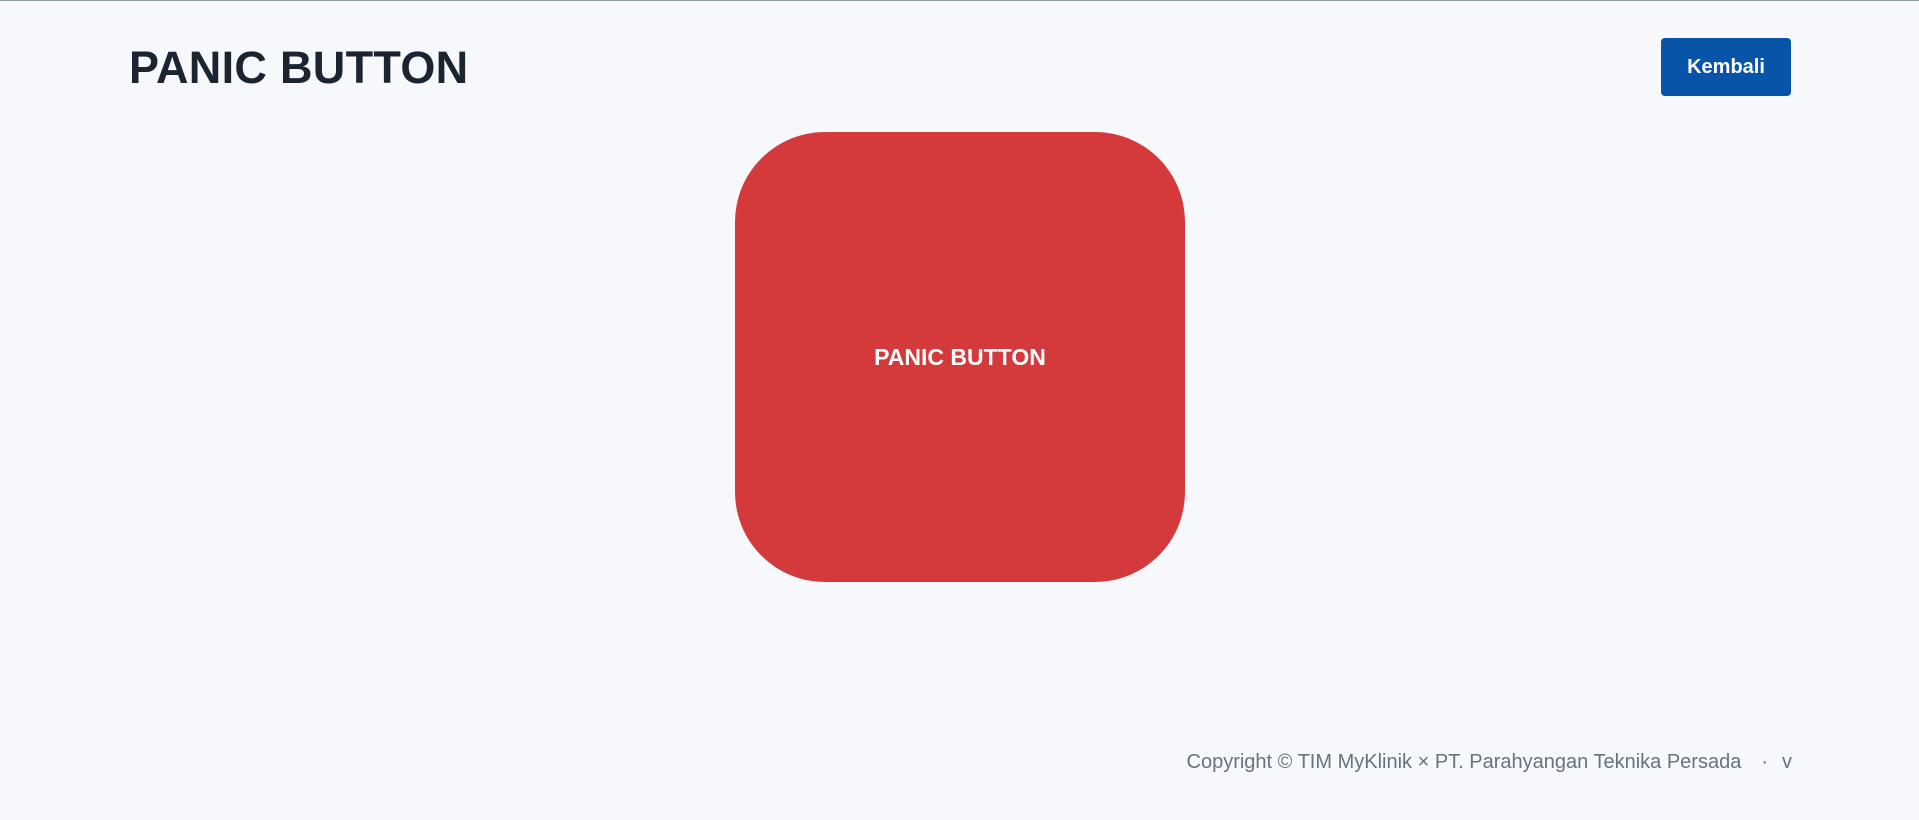 This screenshot has width=1919, height=820. What do you see at coordinates (1787, 762) in the screenshot?
I see `footer-version: v` at bounding box center [1787, 762].